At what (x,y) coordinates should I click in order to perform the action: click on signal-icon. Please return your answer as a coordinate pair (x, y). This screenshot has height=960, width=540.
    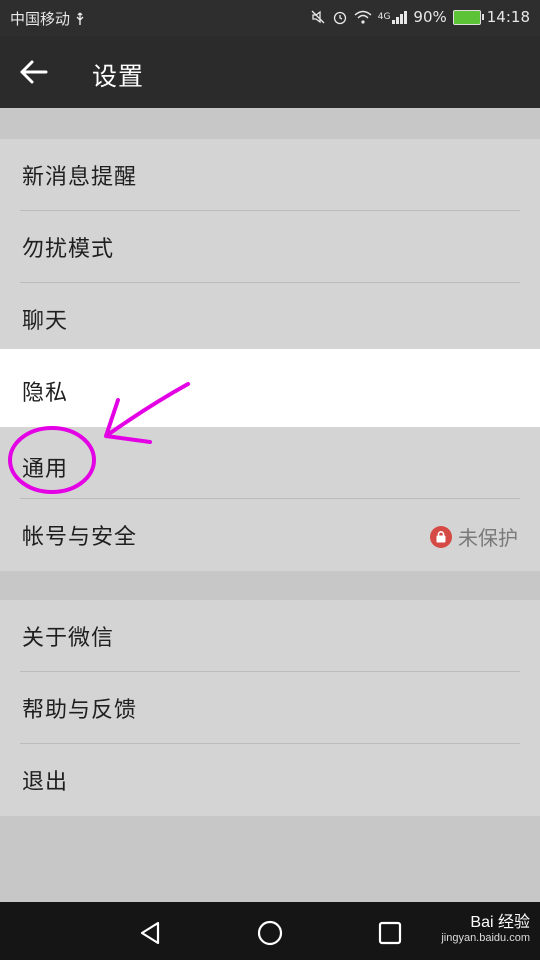
    Looking at the image, I should click on (400, 17).